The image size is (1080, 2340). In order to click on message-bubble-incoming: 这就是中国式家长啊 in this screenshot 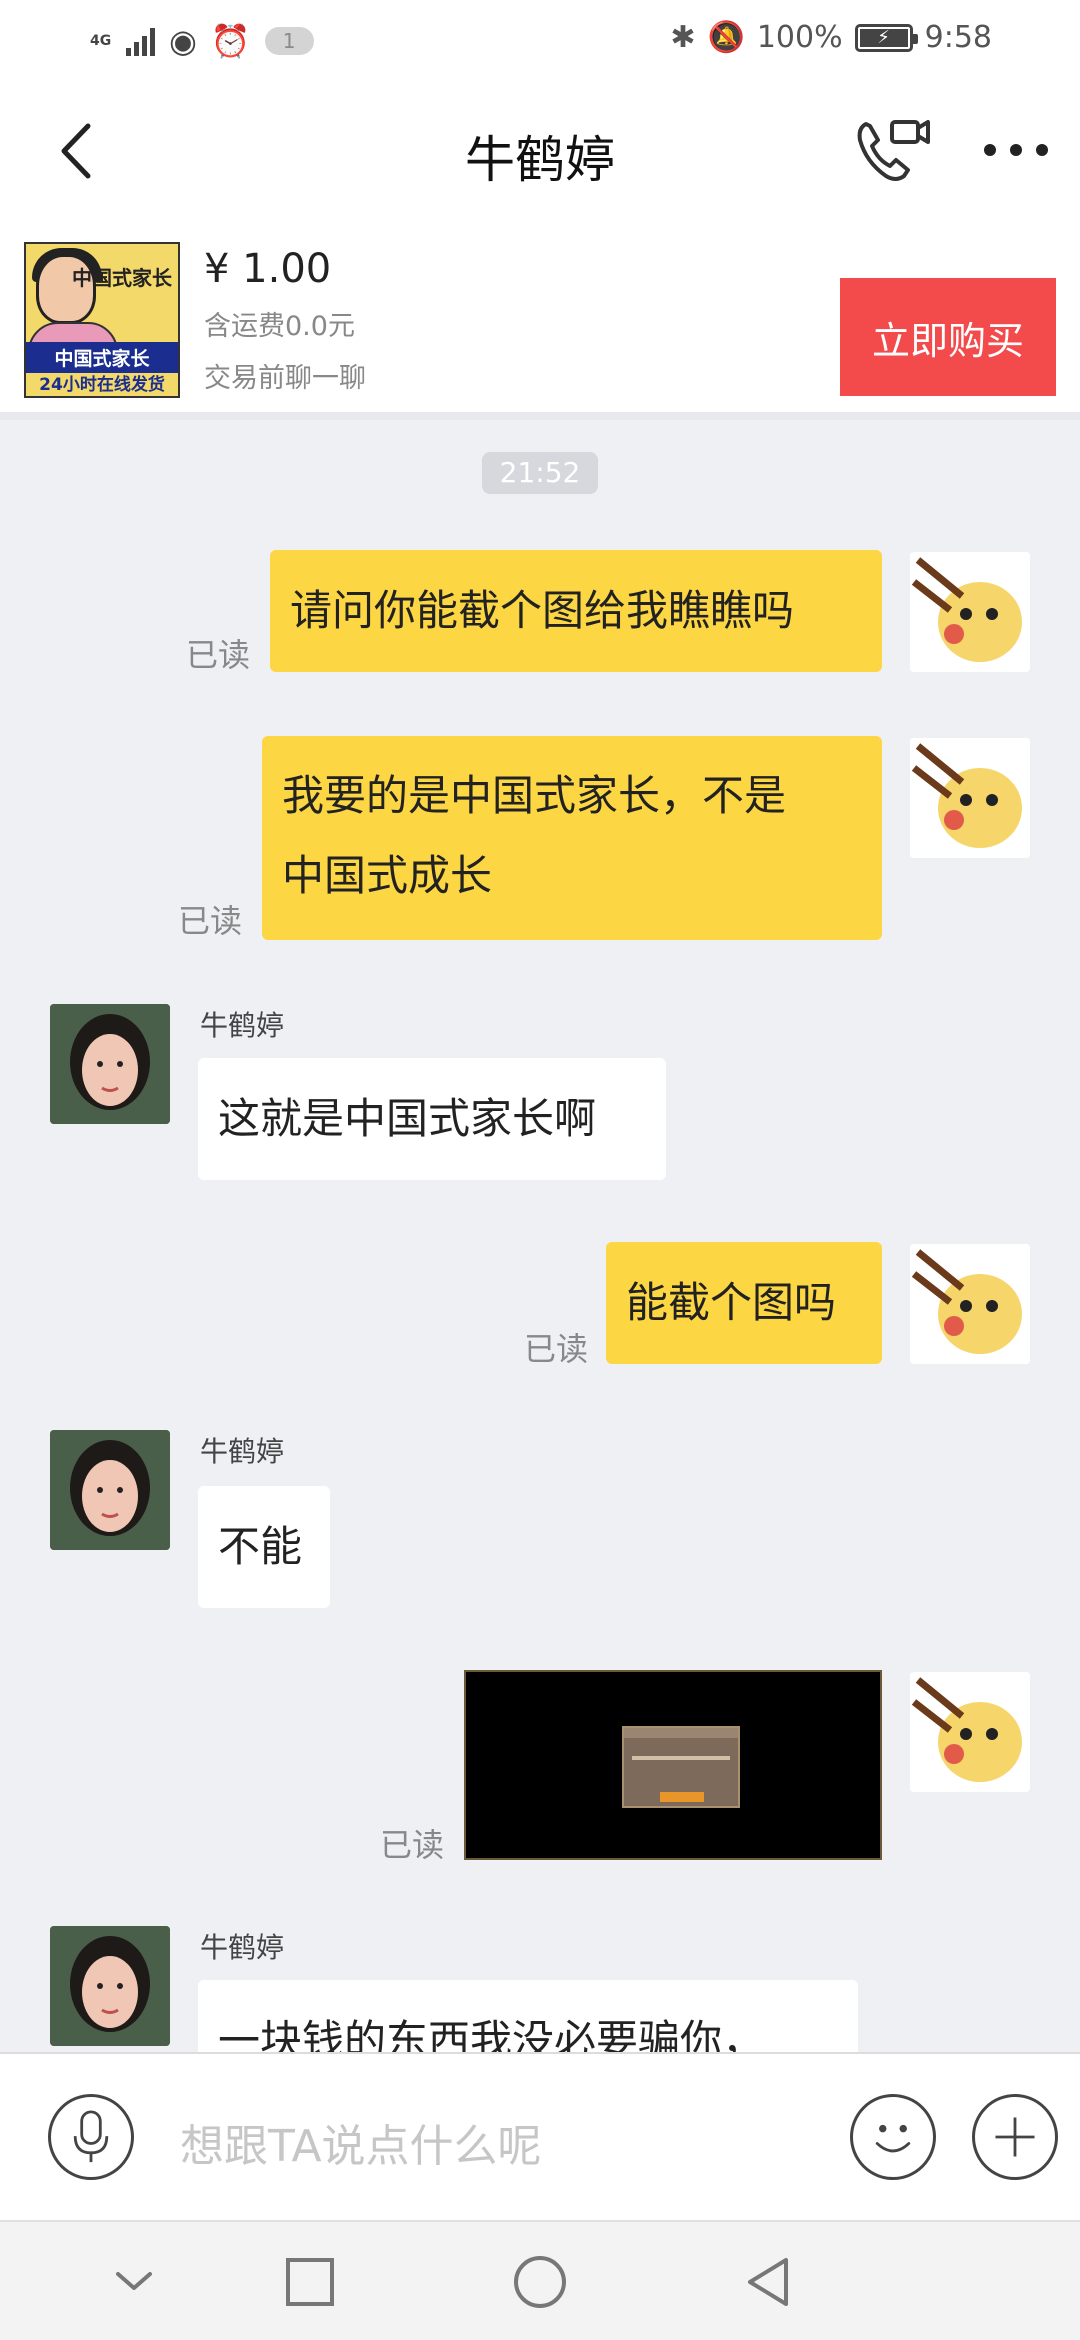, I will do `click(432, 1119)`.